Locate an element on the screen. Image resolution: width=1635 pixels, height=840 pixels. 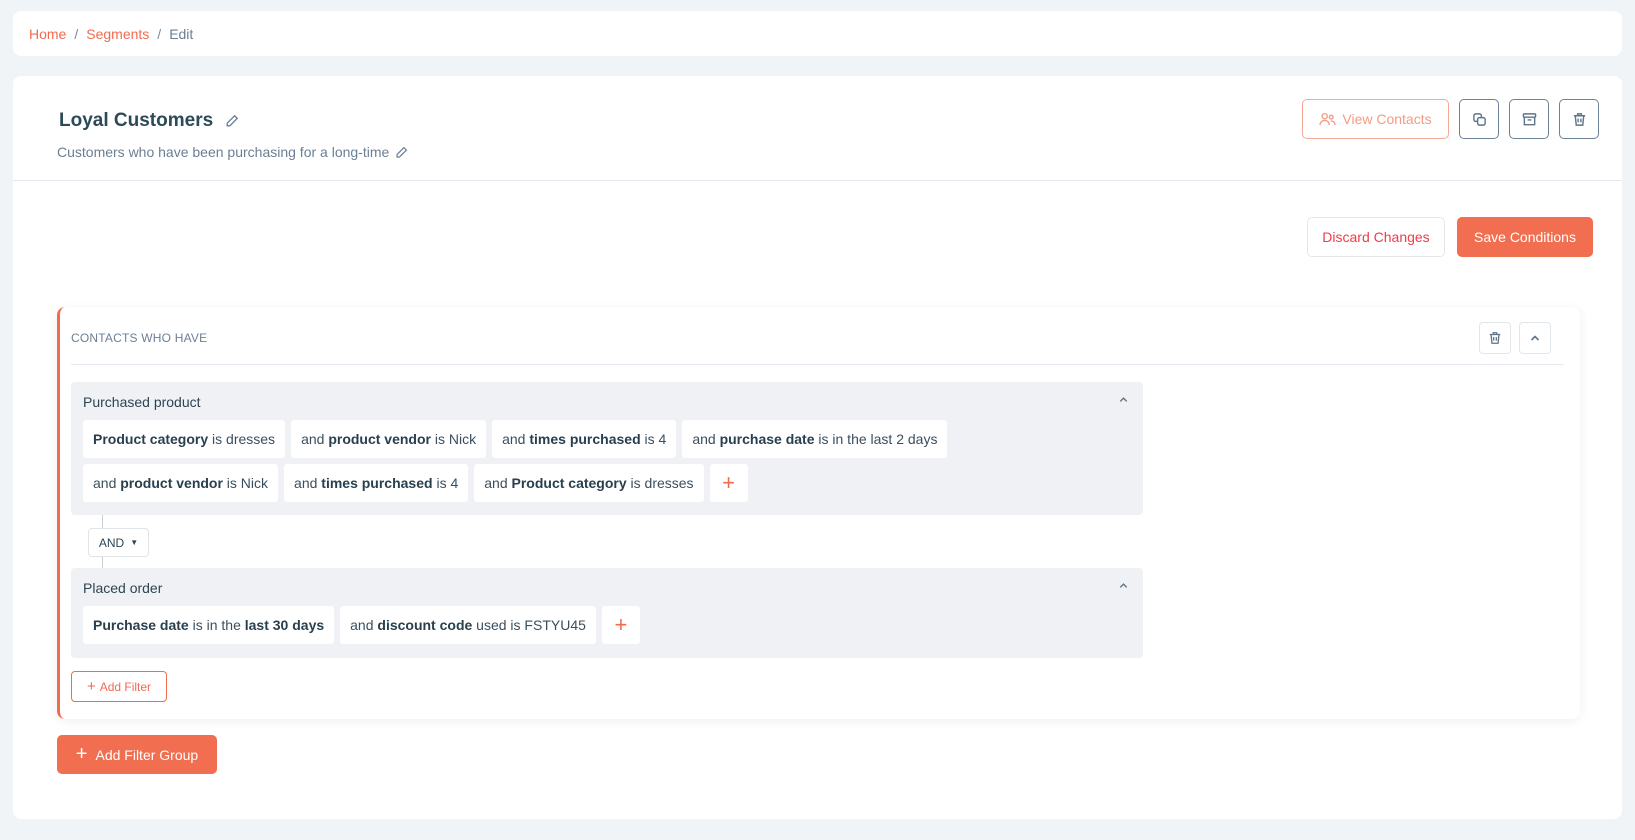
collapse-group-button is located at coordinates (1535, 338).